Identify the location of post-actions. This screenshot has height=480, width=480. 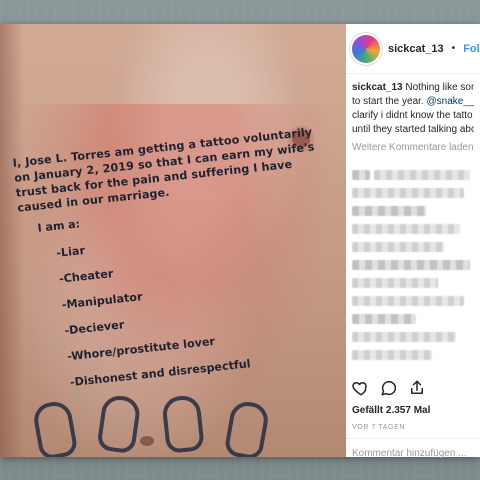
(413, 388).